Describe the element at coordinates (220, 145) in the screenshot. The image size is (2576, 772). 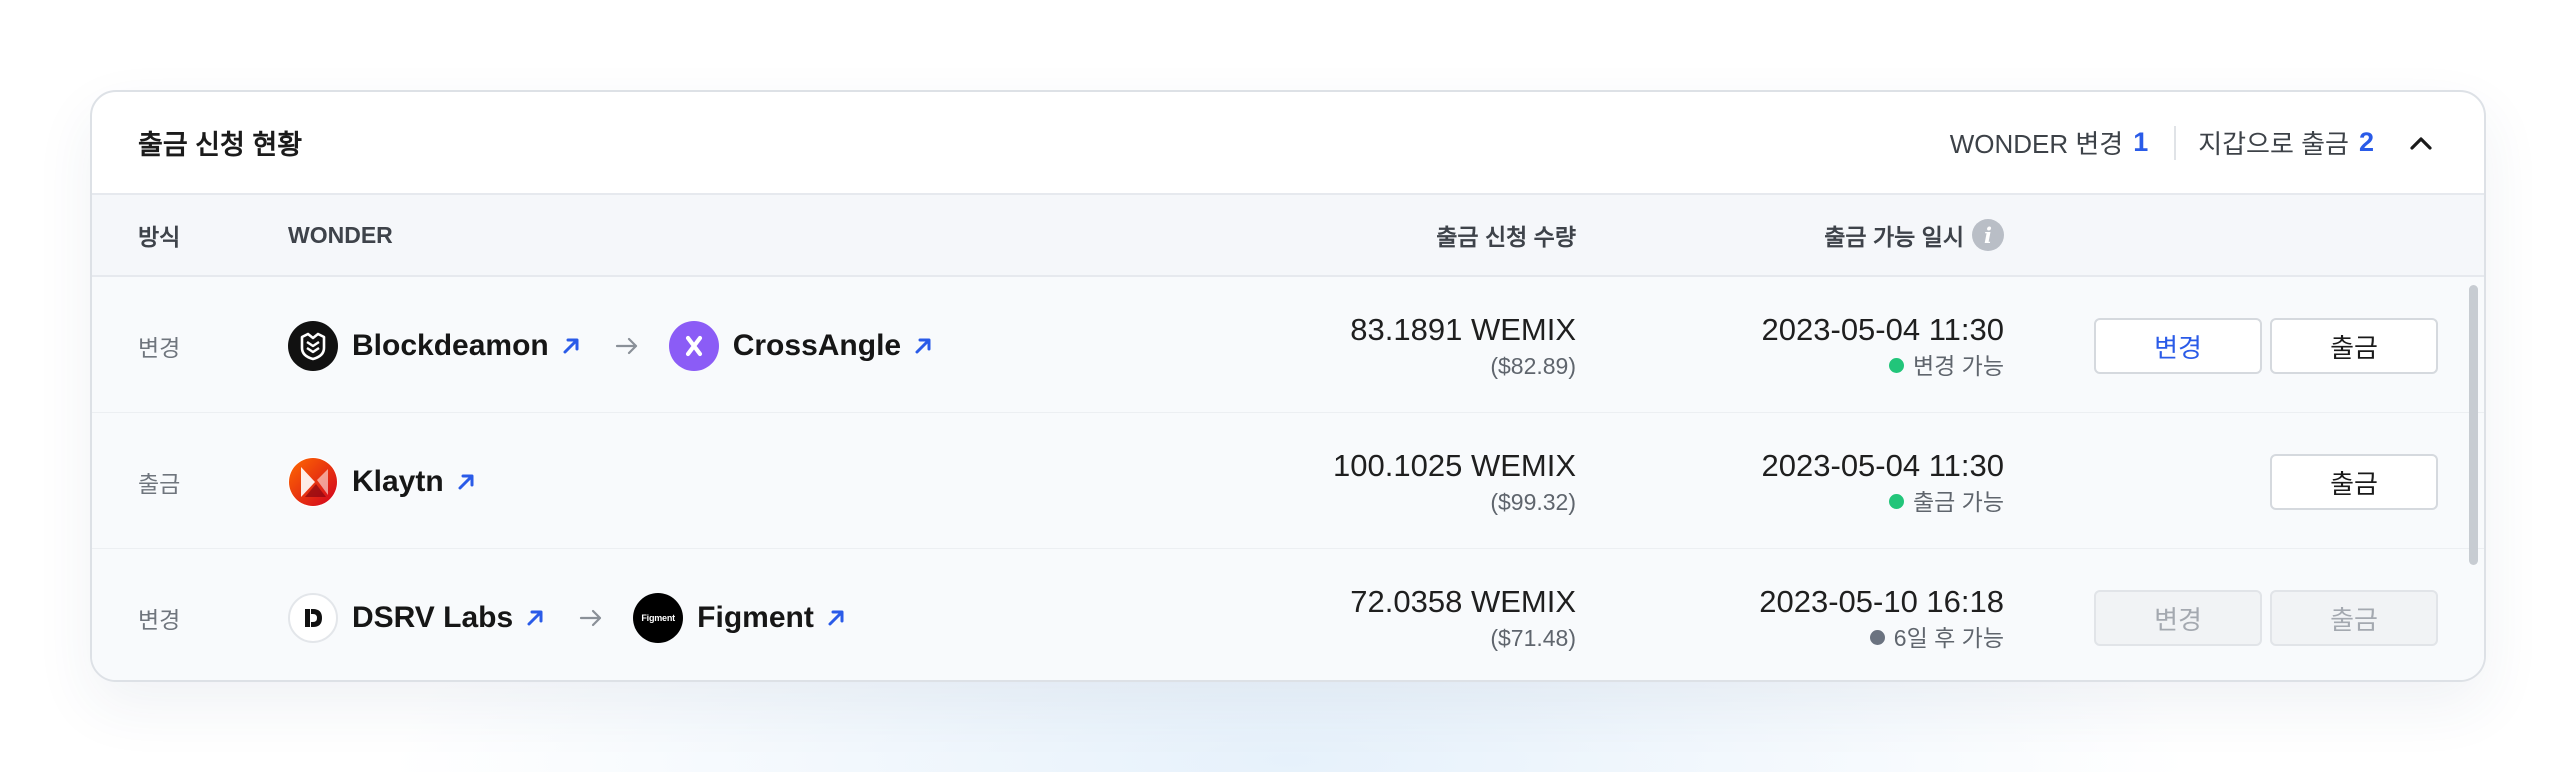
I see `panel-title: 출금 신청 현황` at that location.